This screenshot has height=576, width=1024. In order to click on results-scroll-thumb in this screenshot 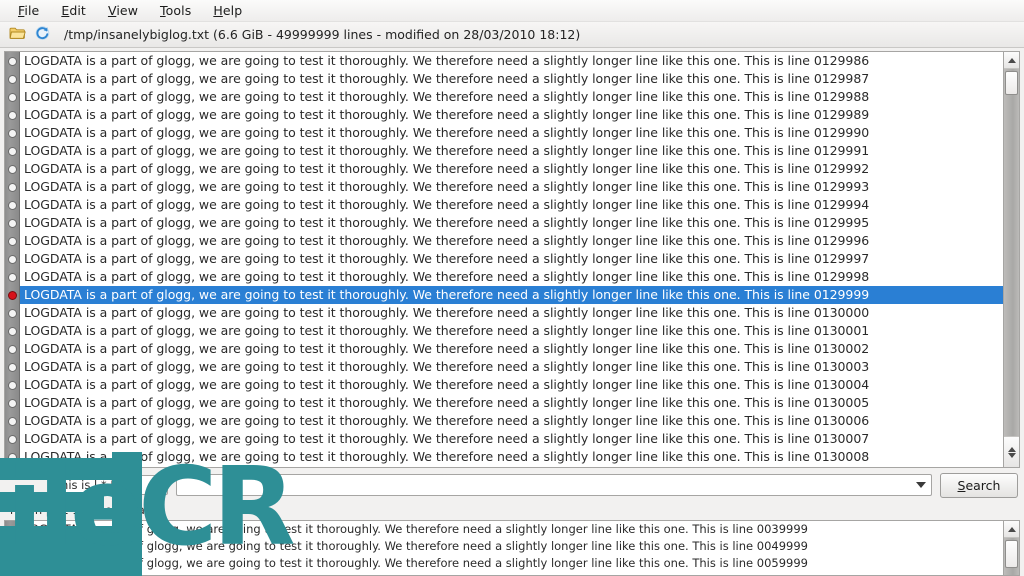, I will do `click(1011, 554)`.